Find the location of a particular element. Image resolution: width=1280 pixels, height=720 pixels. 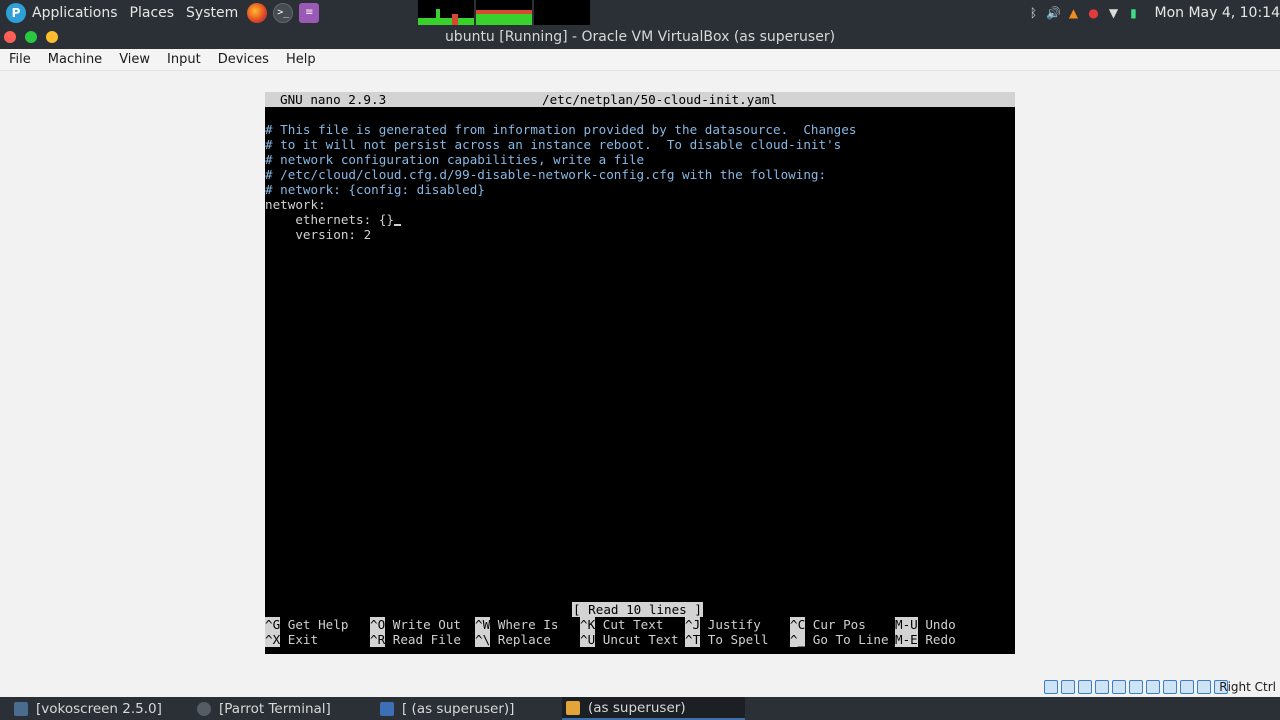

cpu-monitor-graph is located at coordinates (446, 12).